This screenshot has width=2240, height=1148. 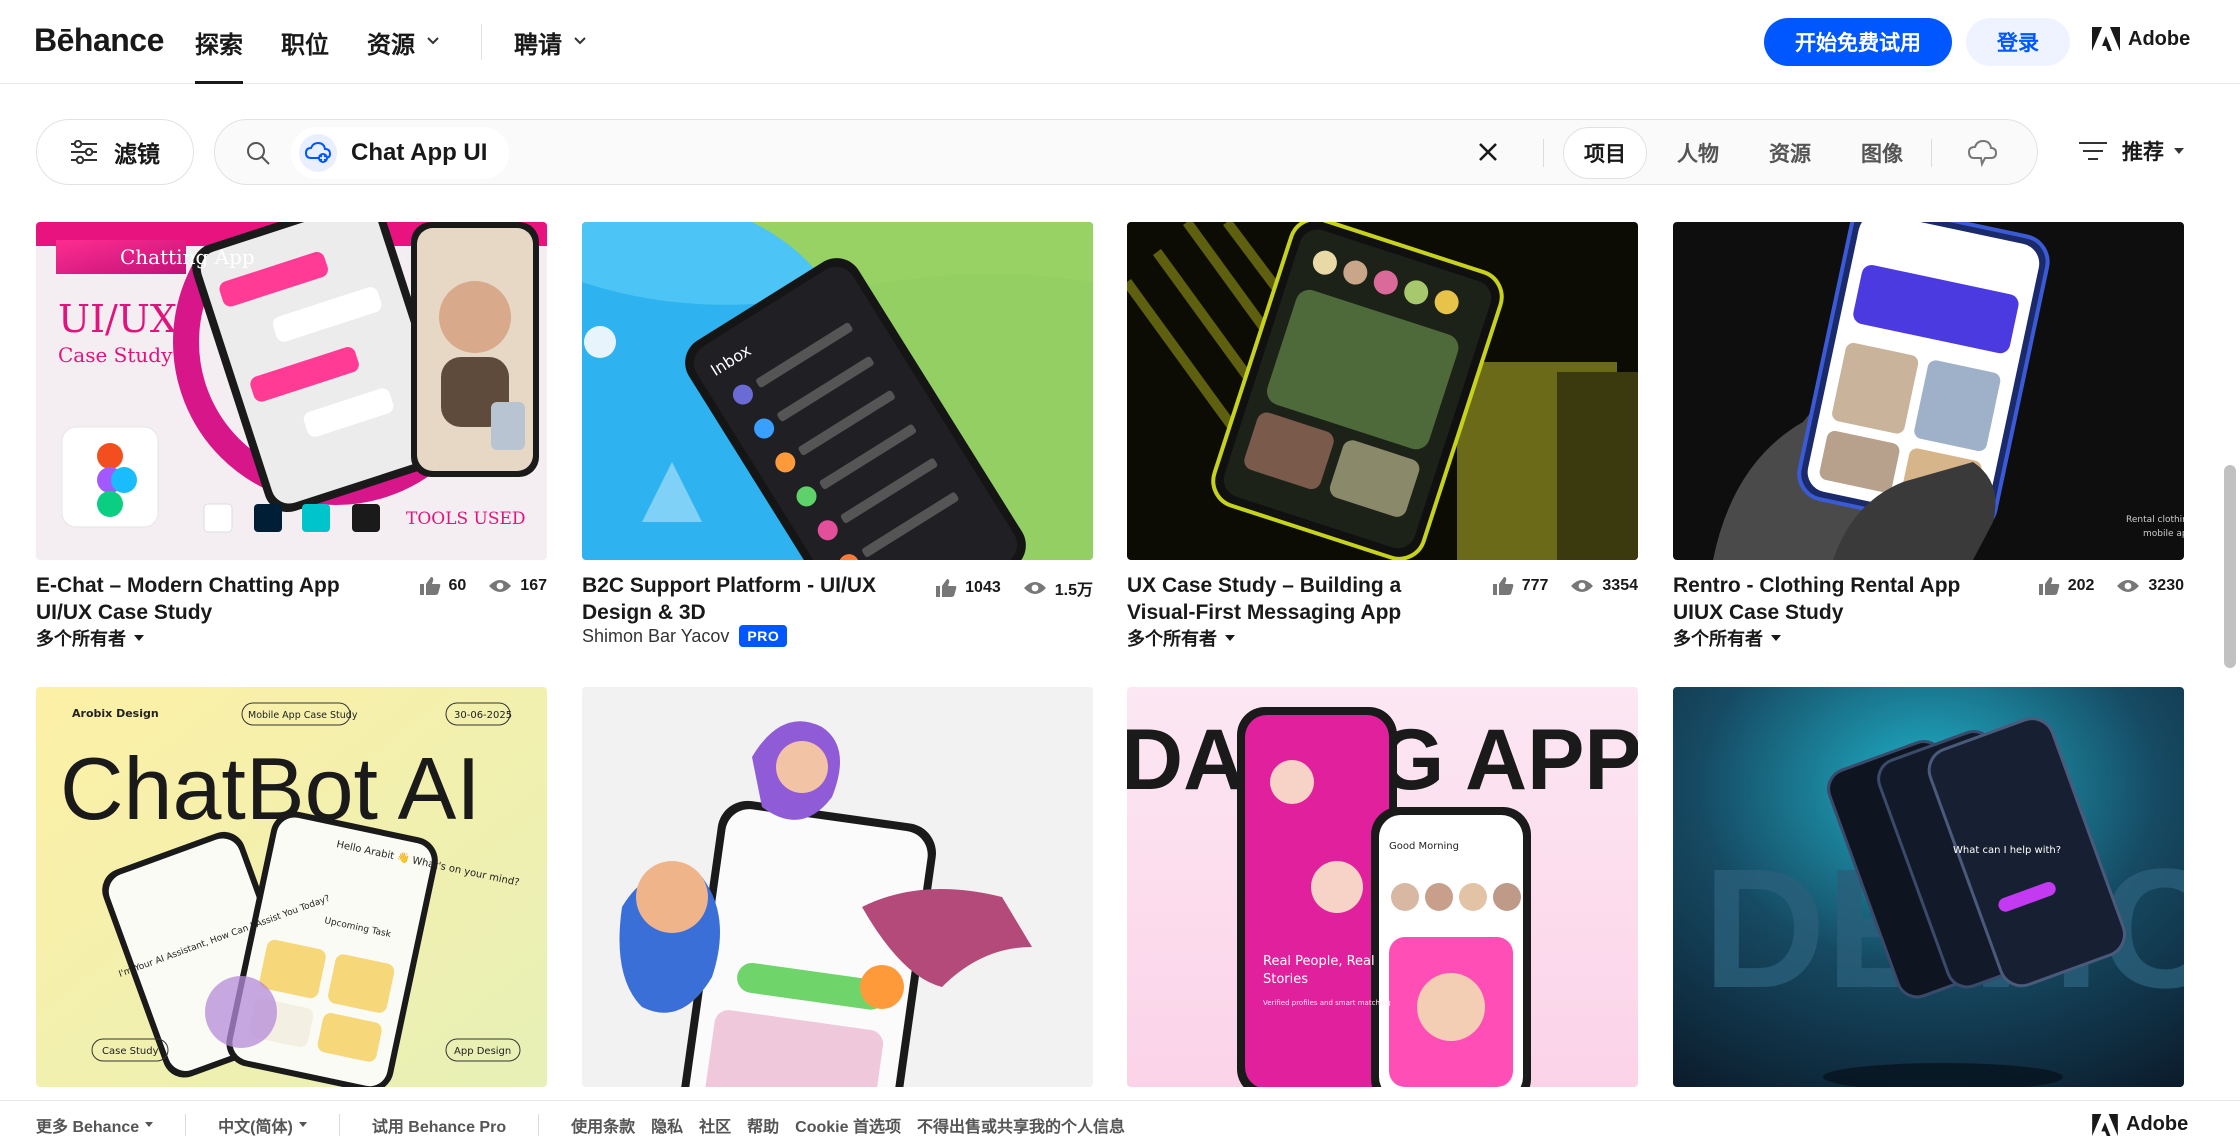 What do you see at coordinates (2018, 42) in the screenshot?
I see `login-button: 登录` at bounding box center [2018, 42].